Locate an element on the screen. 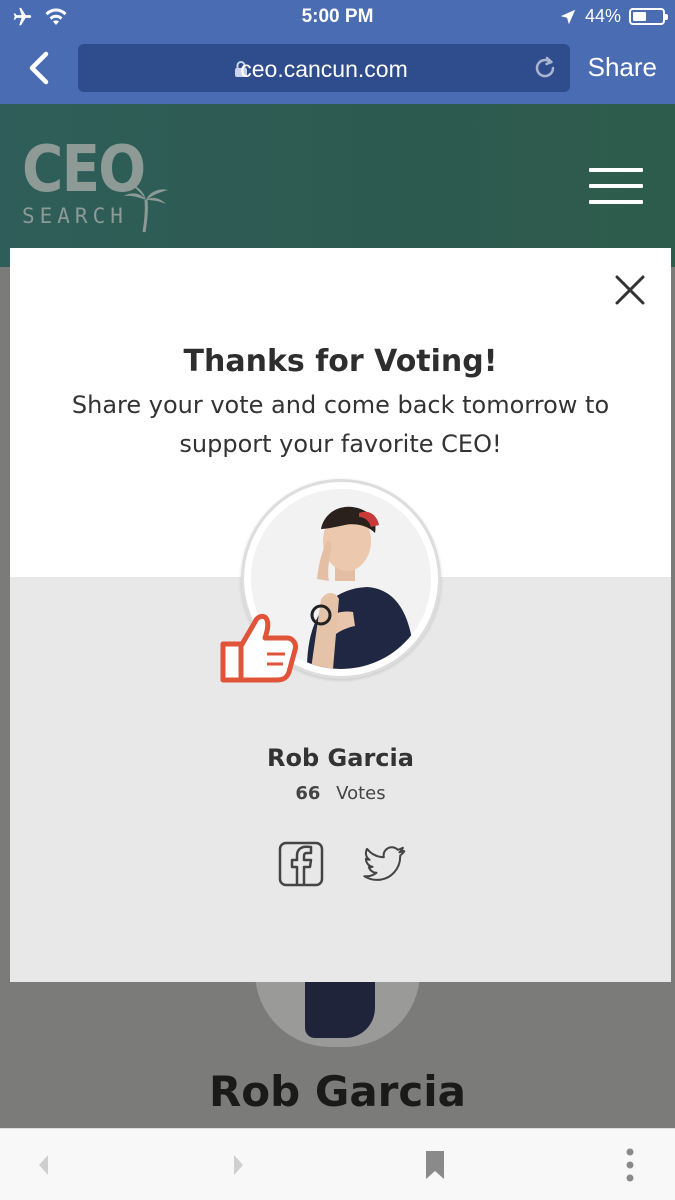 The image size is (675, 1200). site-logo: CEO SEARCH is located at coordinates (97, 188).